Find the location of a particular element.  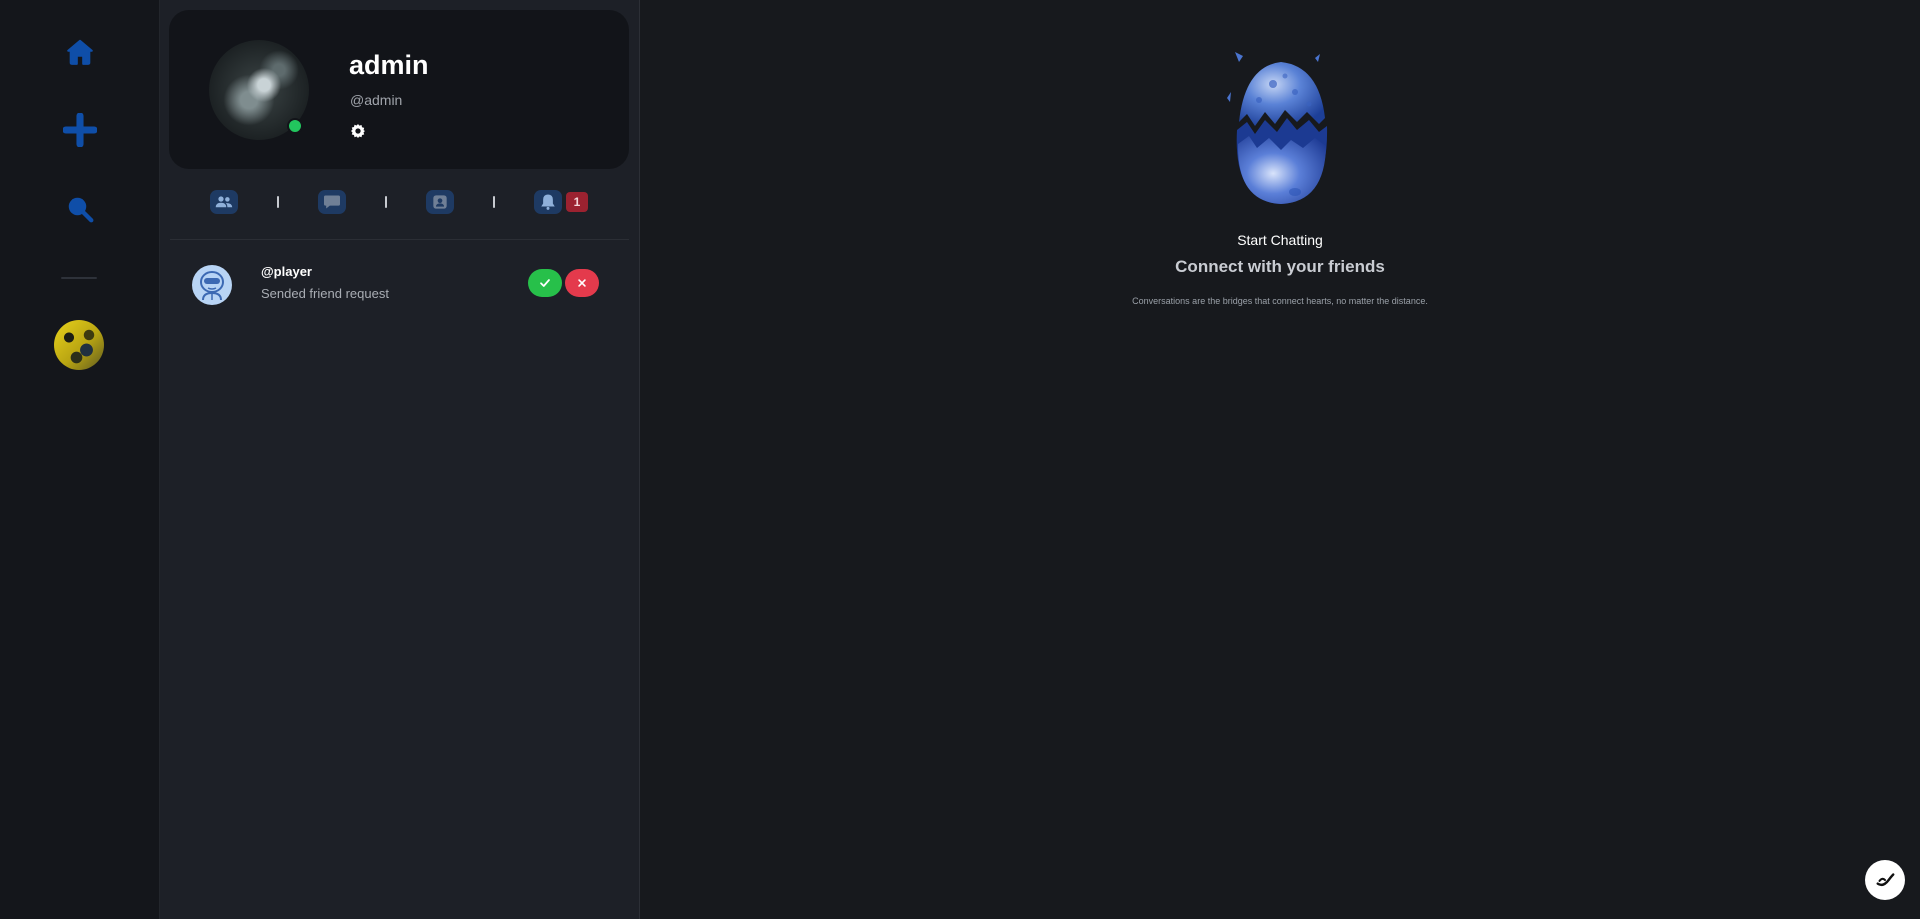

player-avatar is located at coordinates (212, 285).